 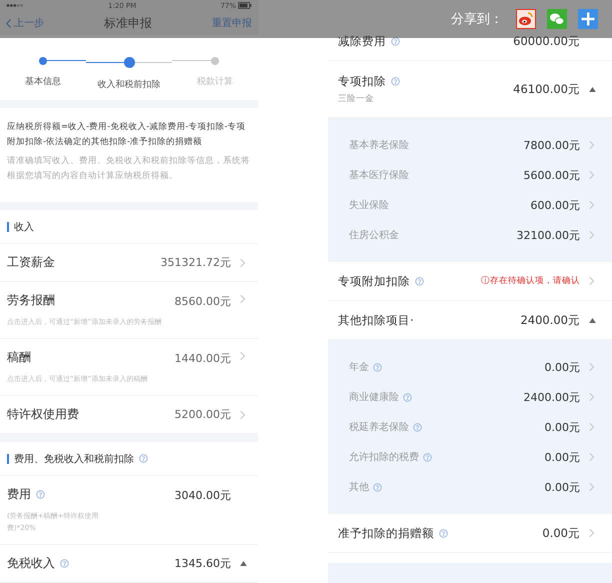 I want to click on share-label: 分享到：, so click(x=477, y=19).